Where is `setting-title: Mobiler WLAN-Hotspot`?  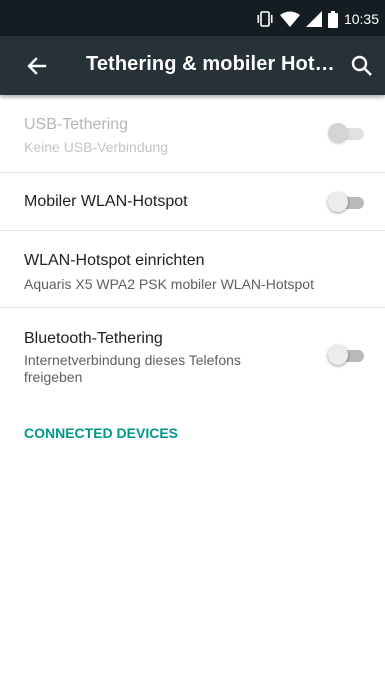 setting-title: Mobiler WLAN-Hotspot is located at coordinates (106, 201).